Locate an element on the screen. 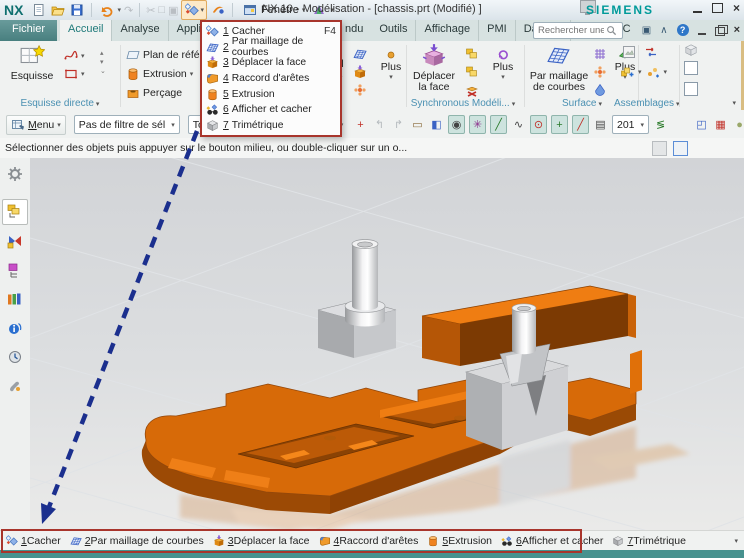 The image size is (744, 558). snap-line-icon: ╱ is located at coordinates (498, 124).